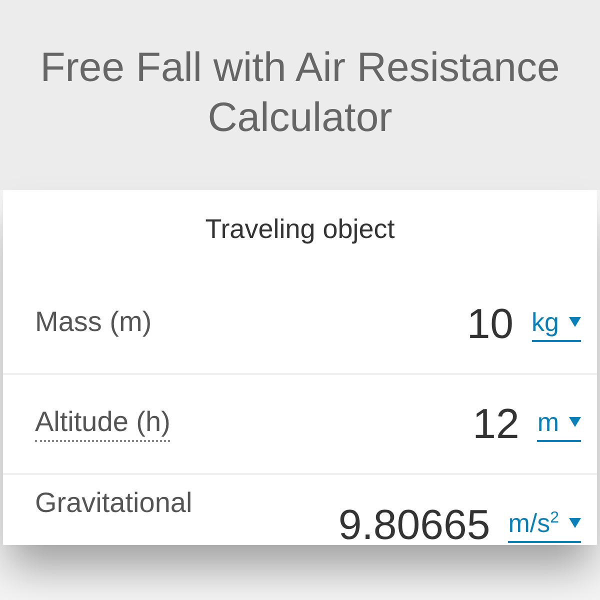  I want to click on field-label: Gravitational, so click(113, 503).